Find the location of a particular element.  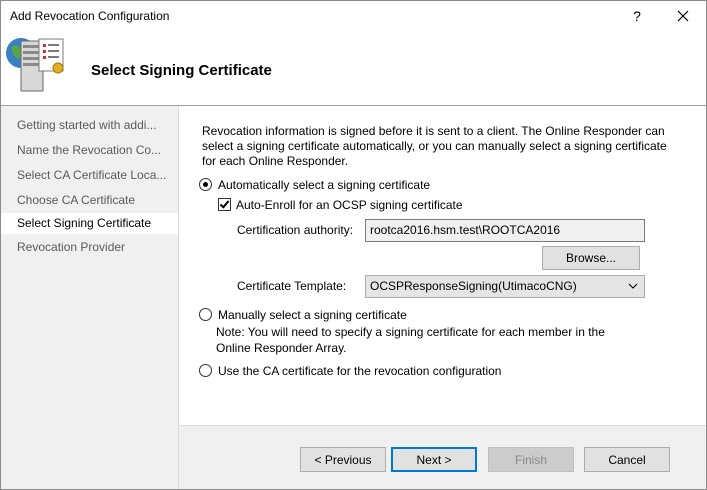

ca-field: rootca2016.hsm.test\ROOTCA2016 is located at coordinates (505, 230).